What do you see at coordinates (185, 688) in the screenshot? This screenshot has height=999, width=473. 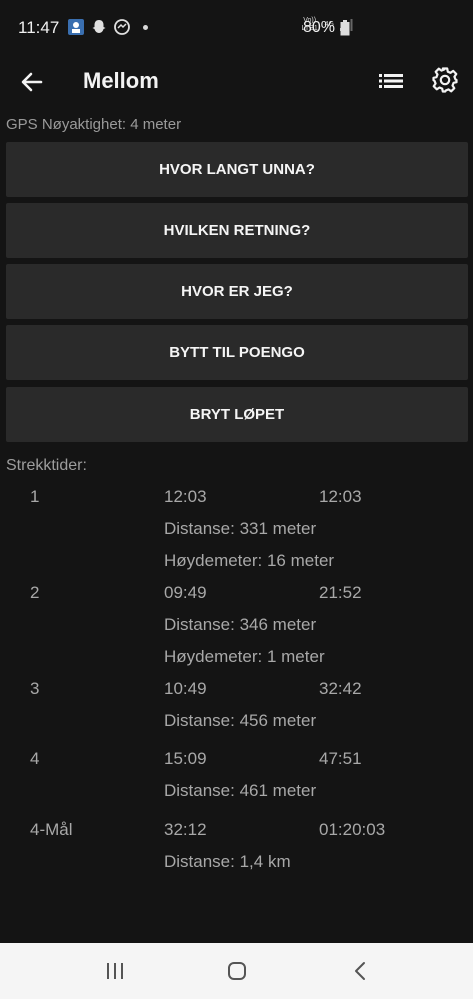 I see `leg-split-time: 10:49` at bounding box center [185, 688].